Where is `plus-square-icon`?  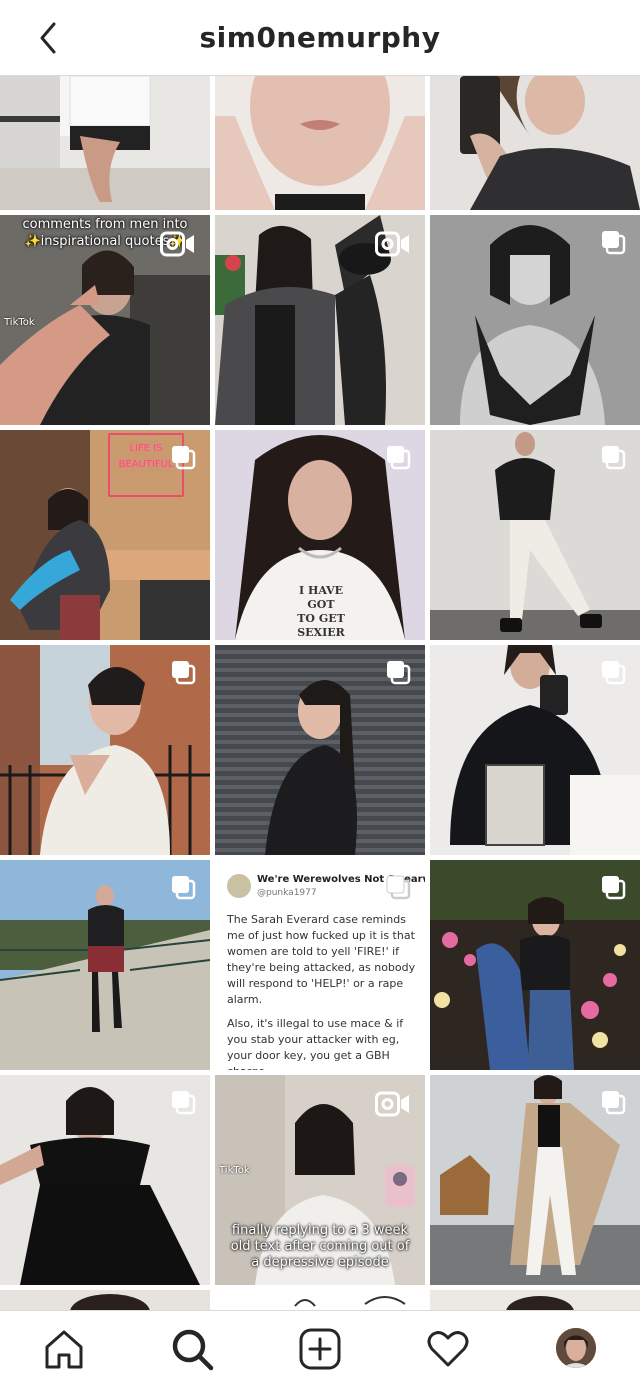
plus-square-icon is located at coordinates (320, 1349).